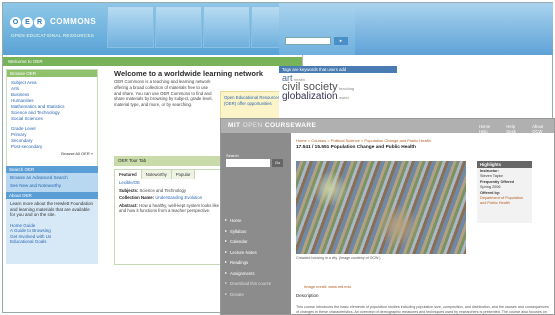 The height and width of the screenshot is (315, 555). Describe the element at coordinates (317, 29) in the screenshot. I see `oer-search-area: ►` at that location.